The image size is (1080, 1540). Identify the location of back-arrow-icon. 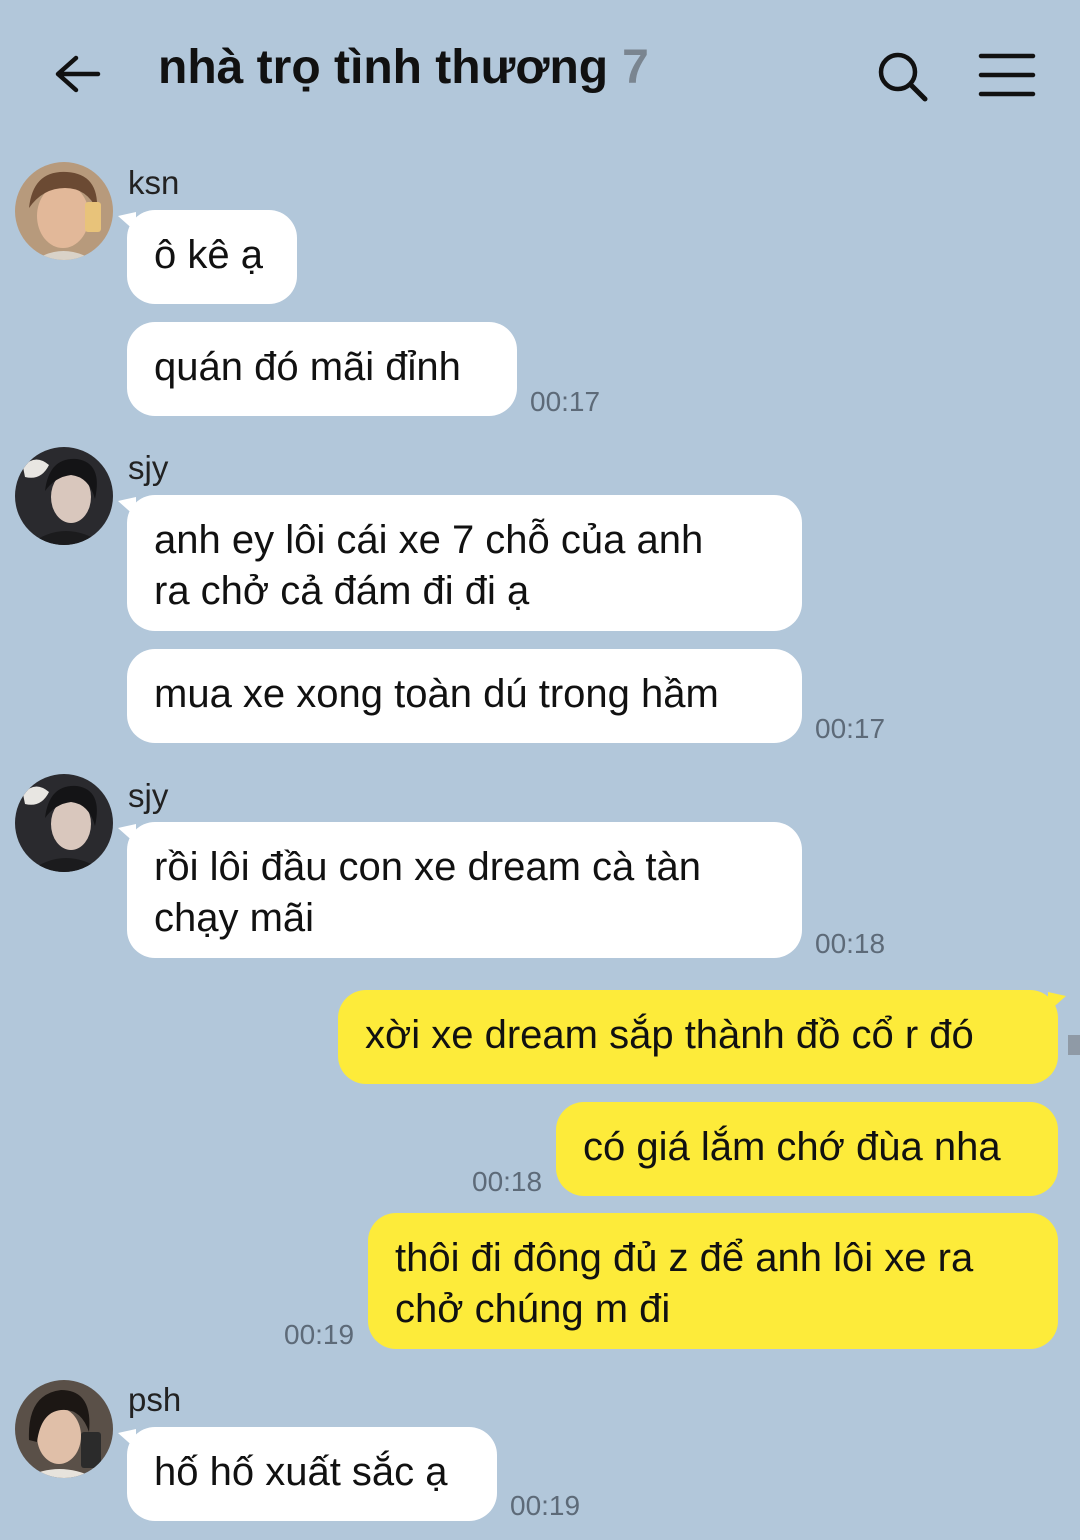
(78, 76).